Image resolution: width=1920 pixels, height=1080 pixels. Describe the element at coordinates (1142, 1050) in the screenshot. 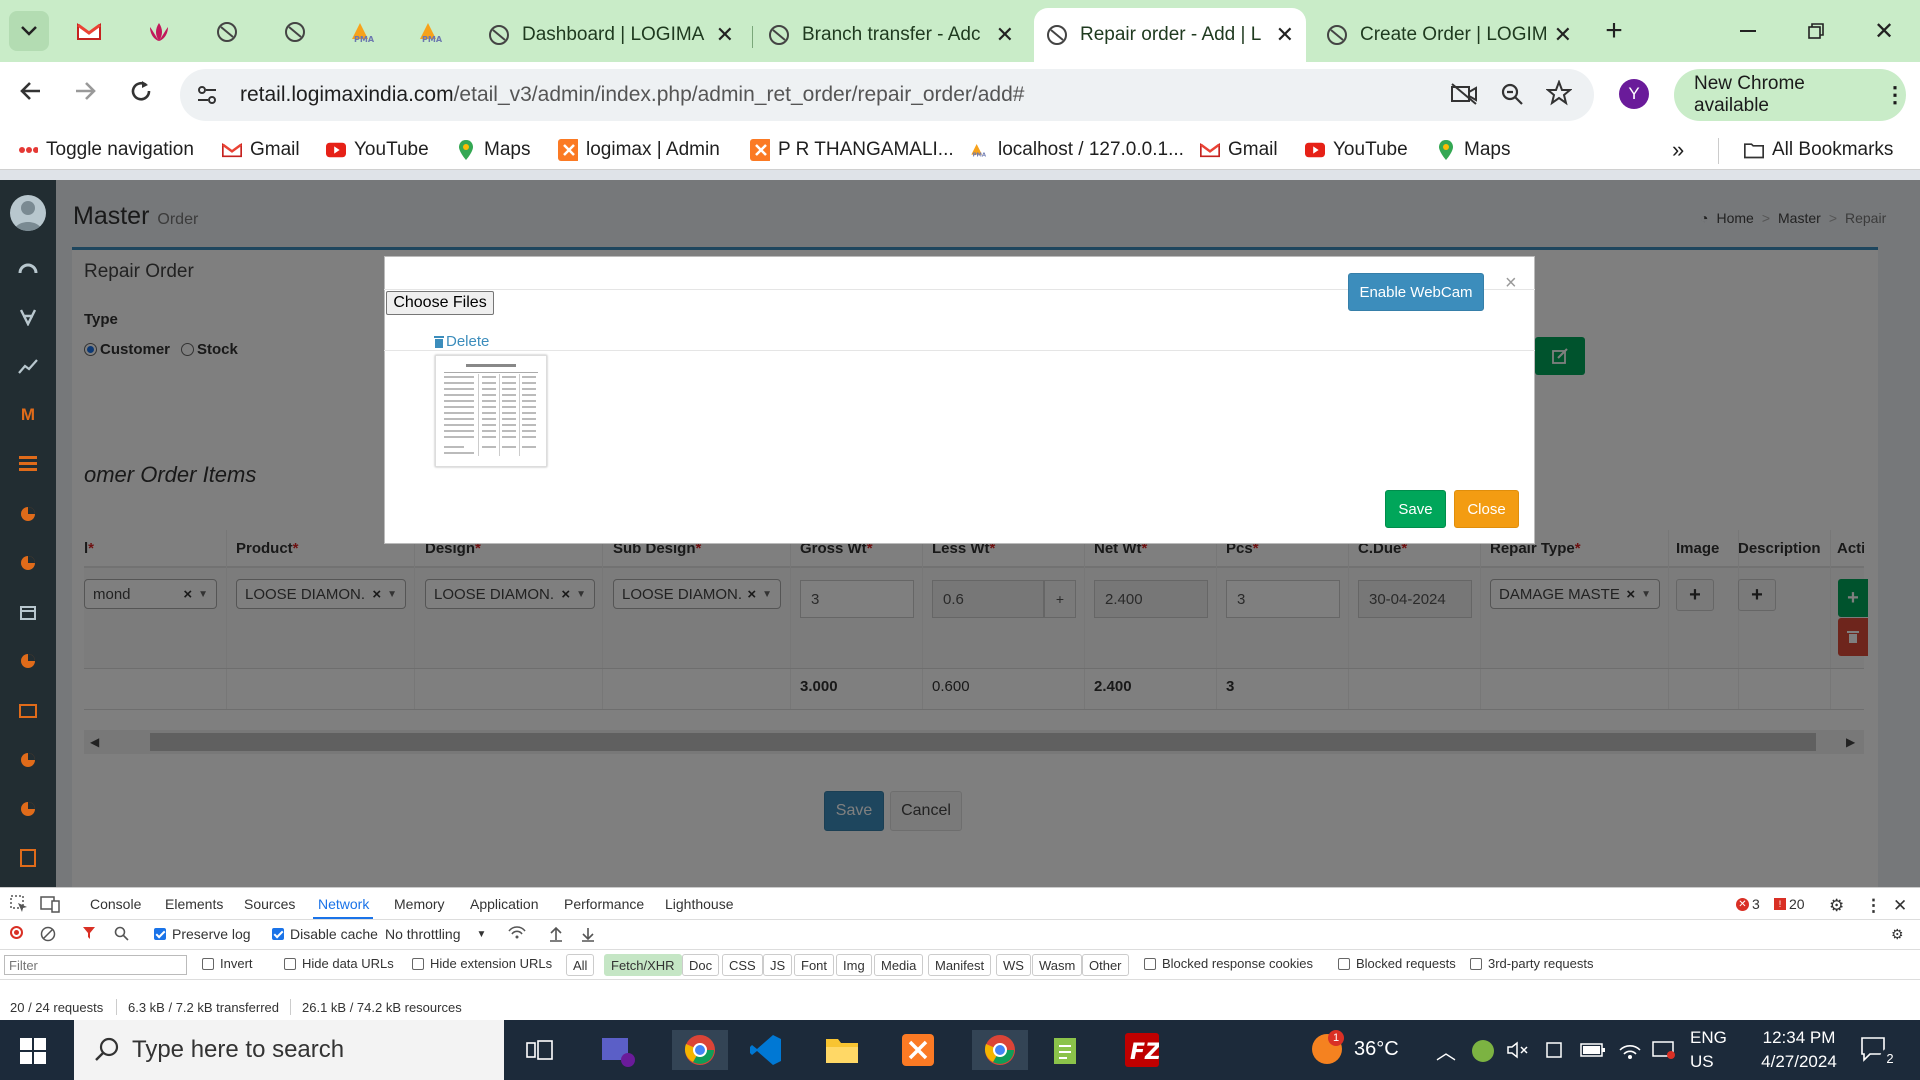

I see `taskbar-app-filezilla: FZ` at that location.